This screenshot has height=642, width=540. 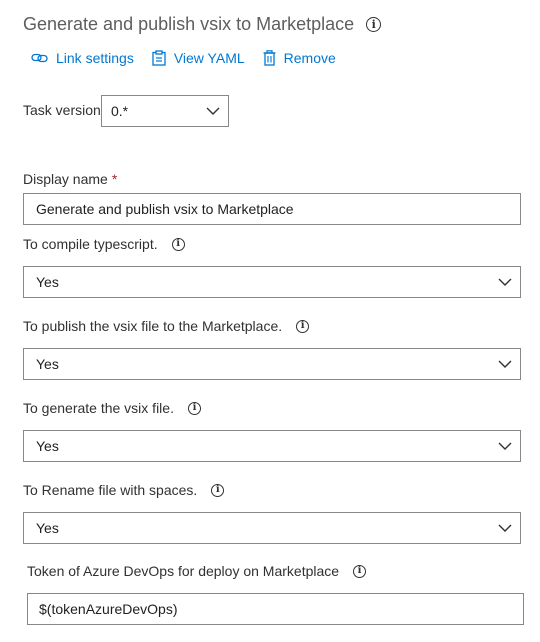 What do you see at coordinates (275, 609) in the screenshot?
I see `token-input: $(tokenAzureDevOps)` at bounding box center [275, 609].